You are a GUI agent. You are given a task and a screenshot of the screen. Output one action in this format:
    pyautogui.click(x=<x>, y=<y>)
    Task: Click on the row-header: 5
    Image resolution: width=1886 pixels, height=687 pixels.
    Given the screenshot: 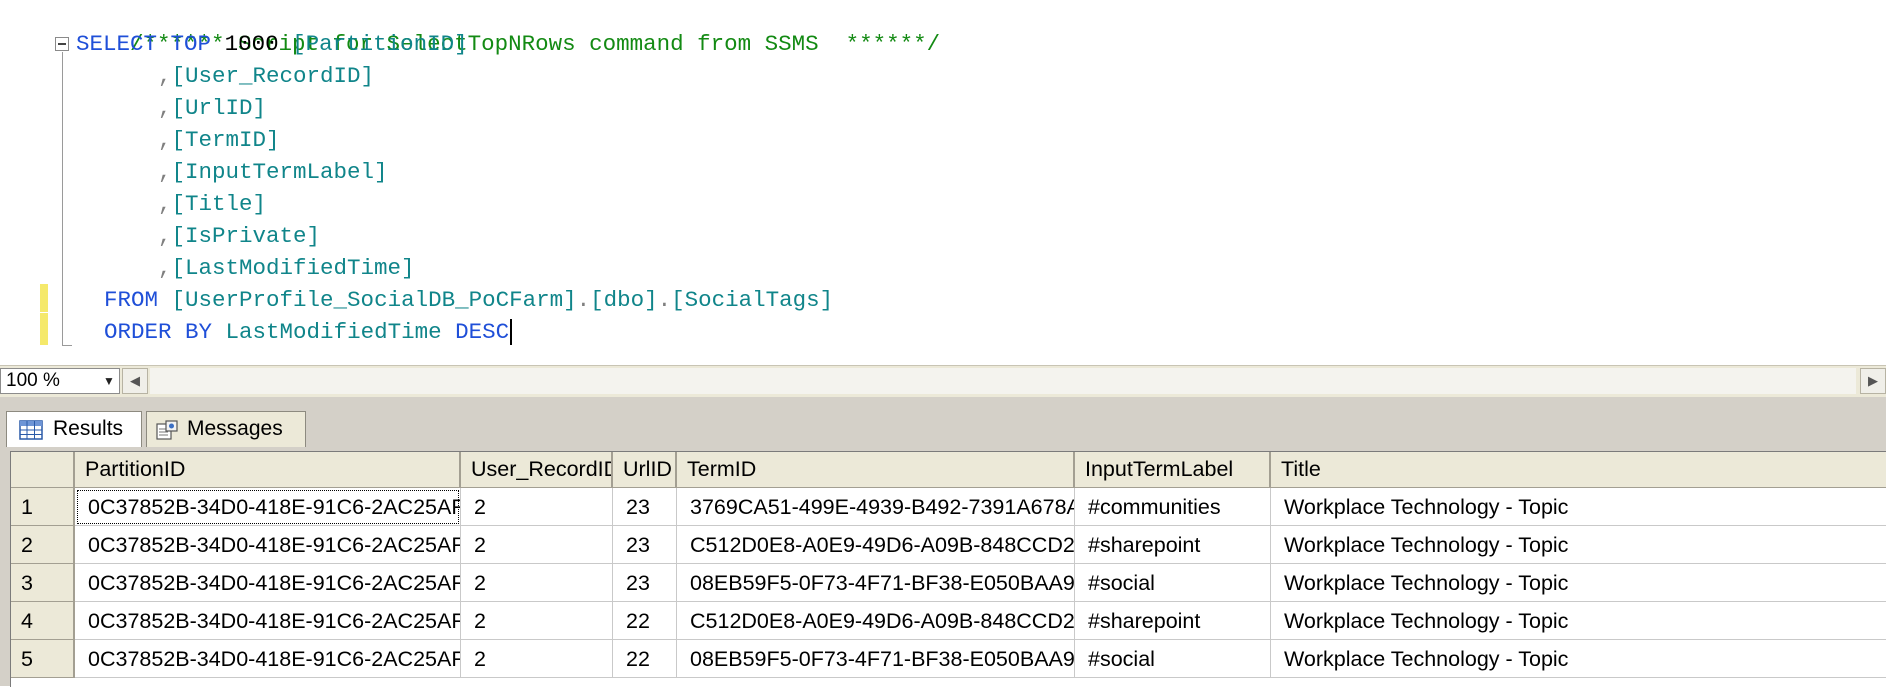 What is the action you would take?
    pyautogui.click(x=43, y=659)
    